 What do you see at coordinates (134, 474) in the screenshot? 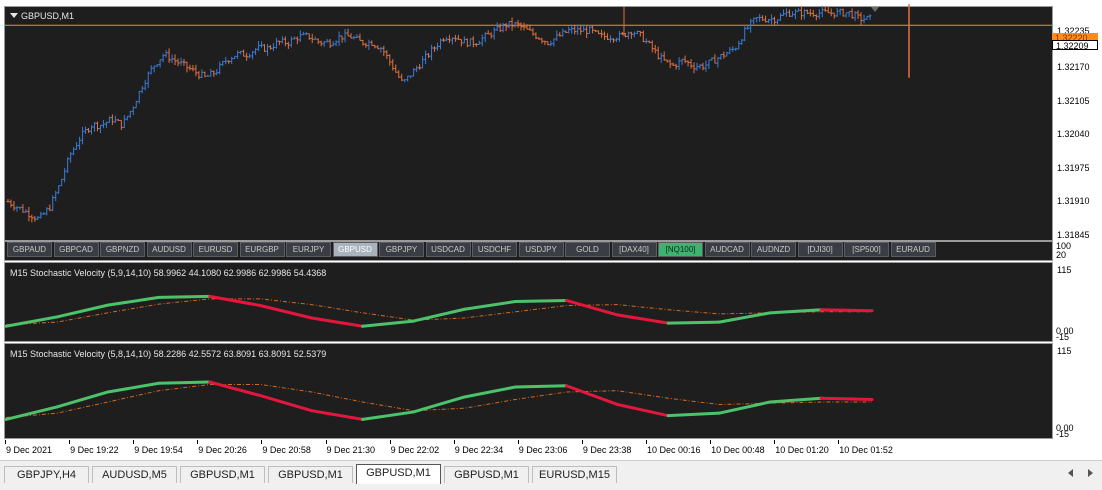
I see `chart-tab: AUDUSD,M5` at bounding box center [134, 474].